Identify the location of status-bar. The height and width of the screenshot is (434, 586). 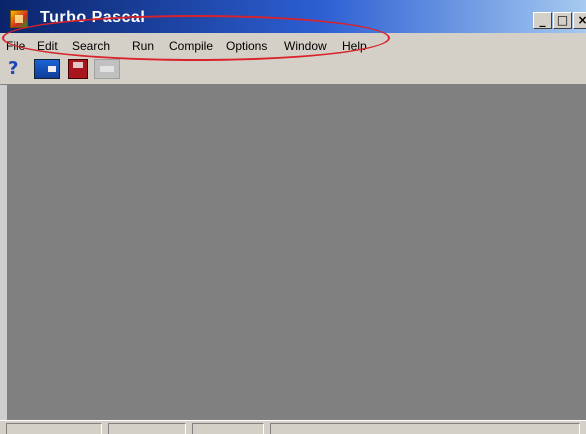
(293, 427).